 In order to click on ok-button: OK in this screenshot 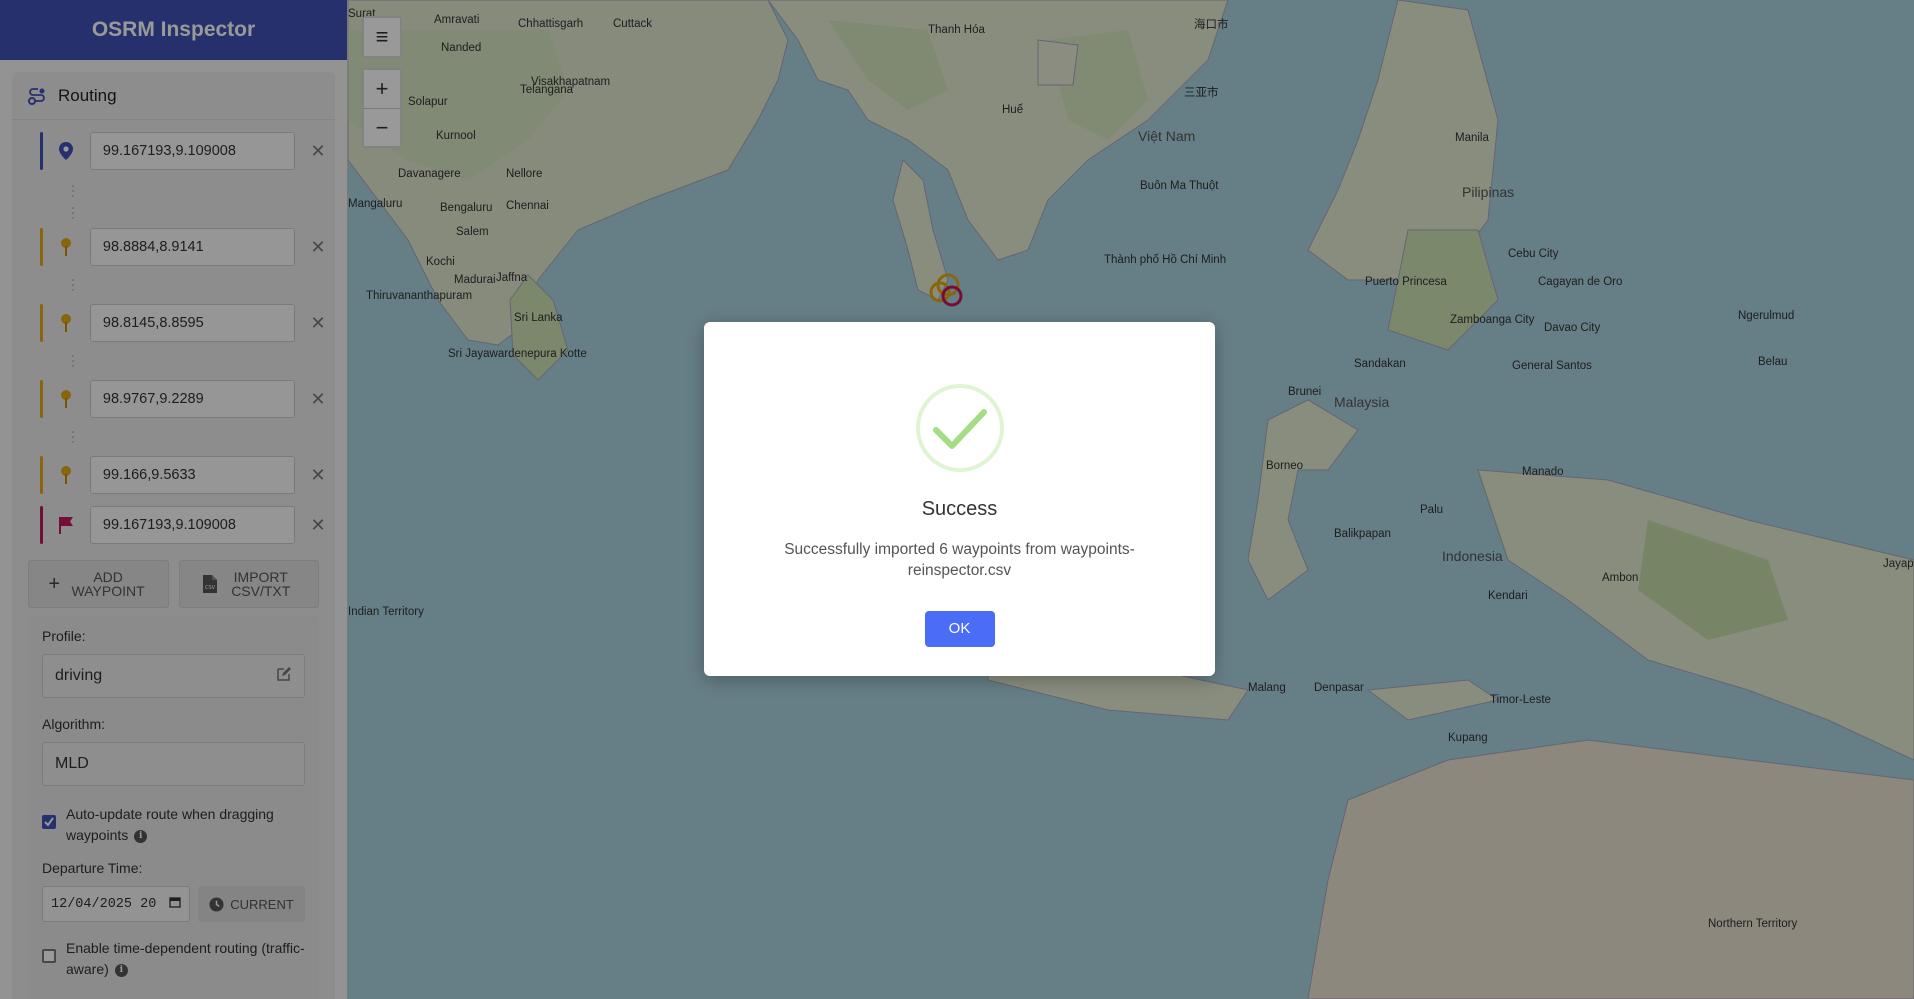, I will do `click(959, 629)`.